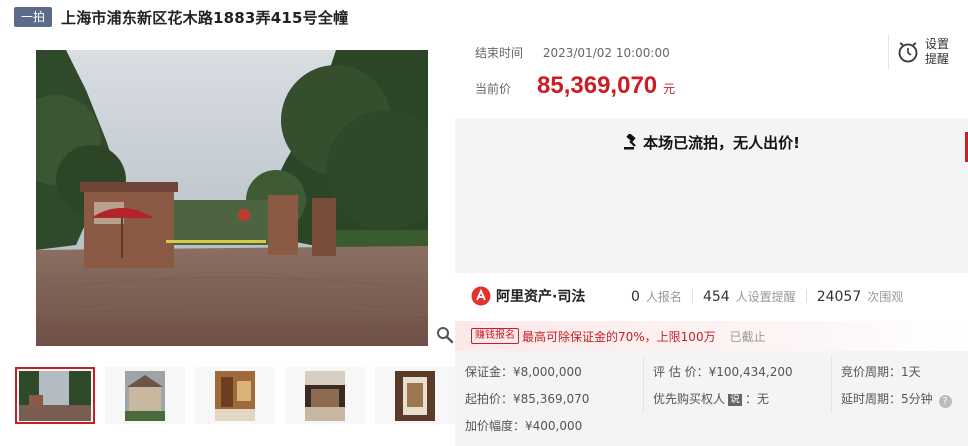  I want to click on current-price-label: 当前价, so click(493, 89).